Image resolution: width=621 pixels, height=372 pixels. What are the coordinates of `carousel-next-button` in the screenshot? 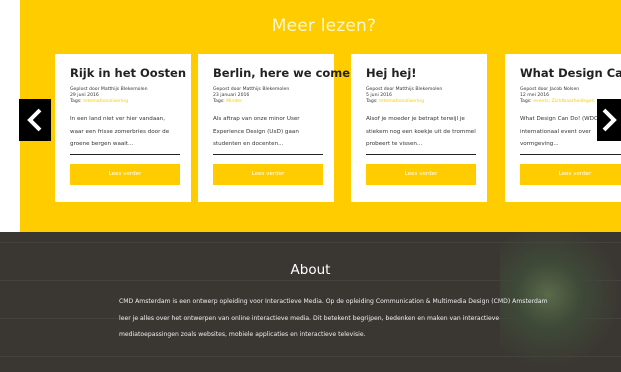 It's located at (609, 120).